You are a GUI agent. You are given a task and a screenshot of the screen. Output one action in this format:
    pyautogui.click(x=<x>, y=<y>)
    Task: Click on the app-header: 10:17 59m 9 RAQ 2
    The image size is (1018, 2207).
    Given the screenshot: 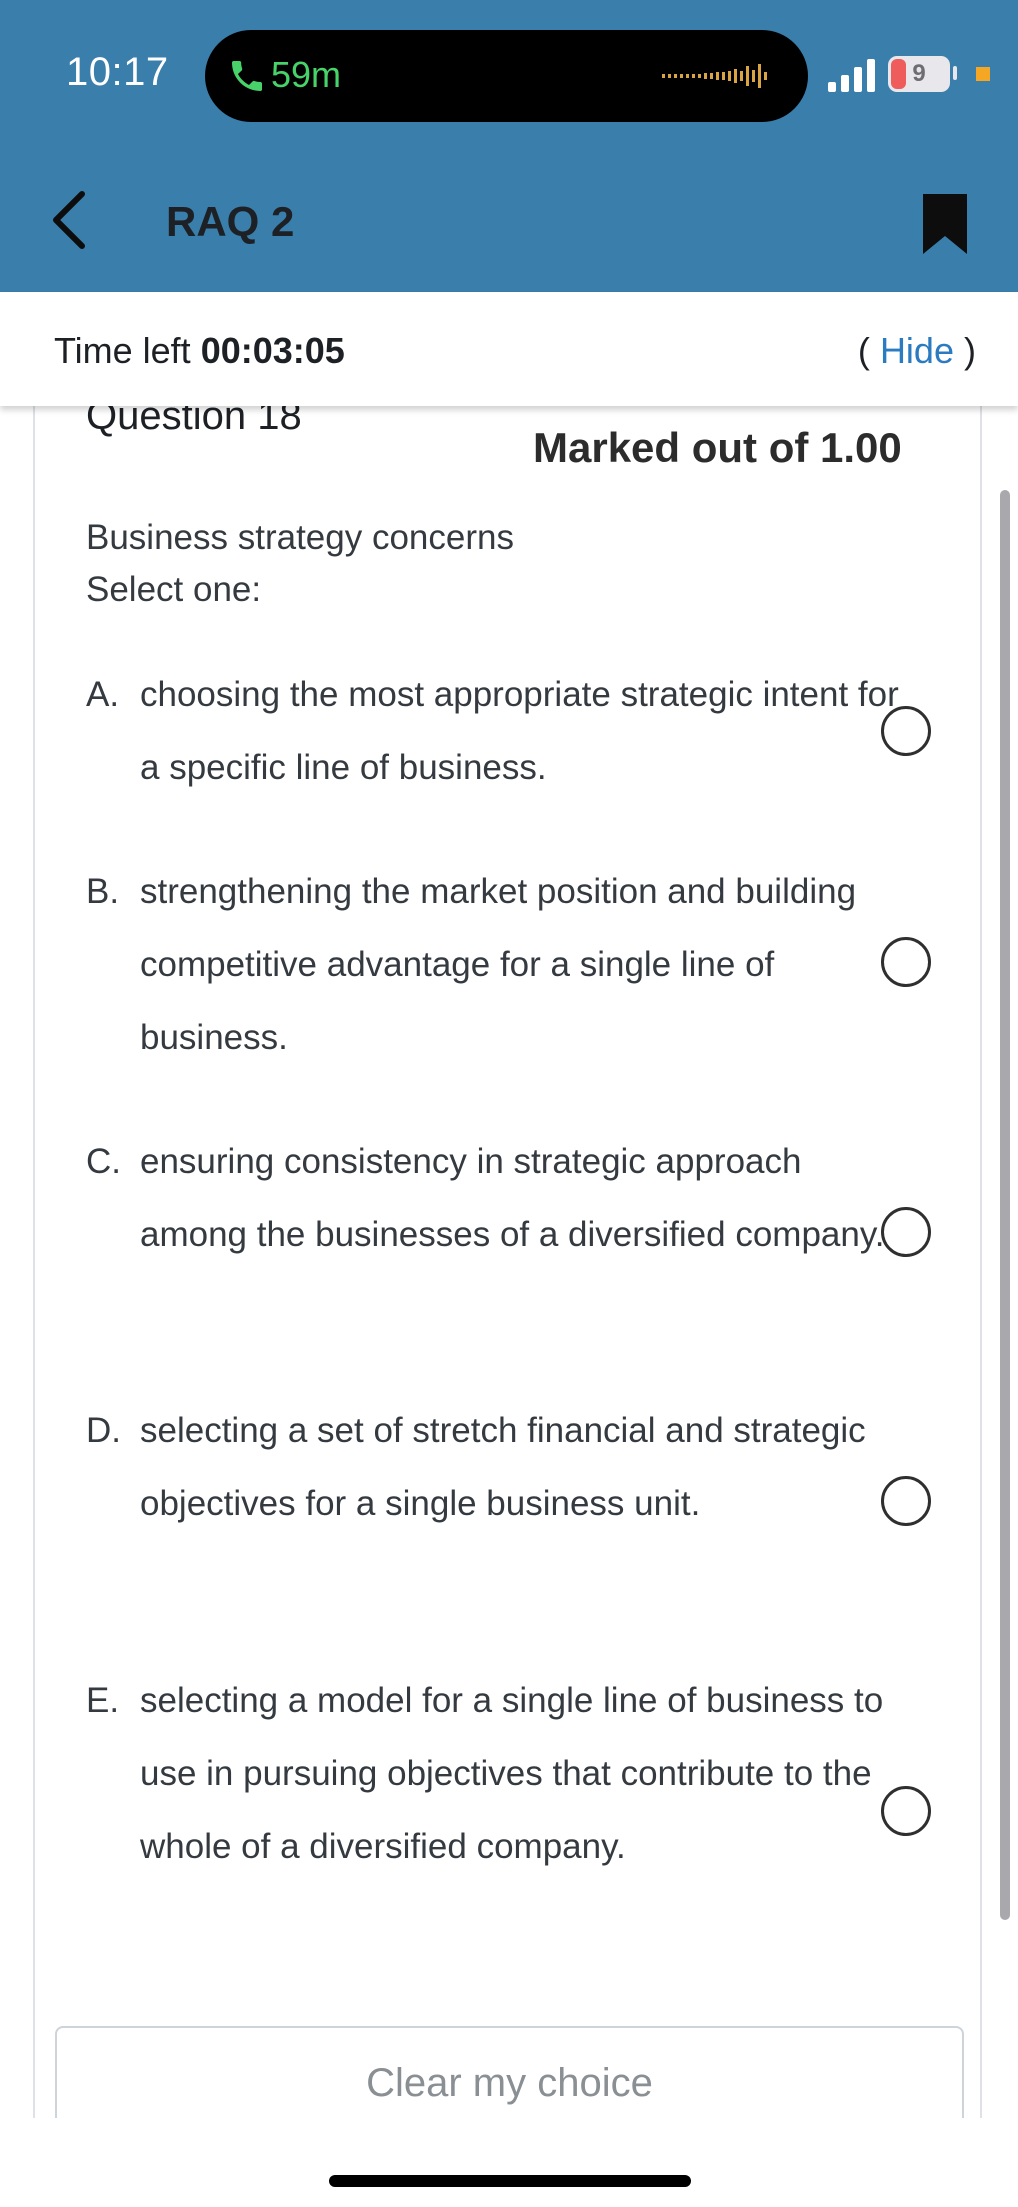 What is the action you would take?
    pyautogui.click(x=509, y=146)
    